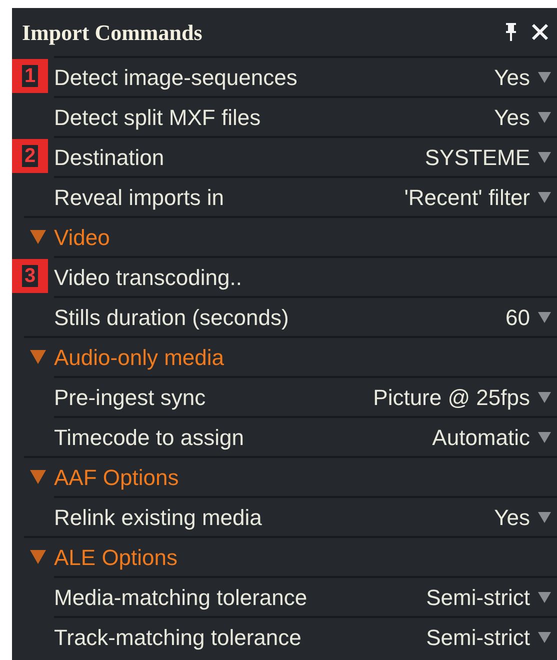 This screenshot has height=660, width=557. I want to click on close-icon, so click(540, 32).